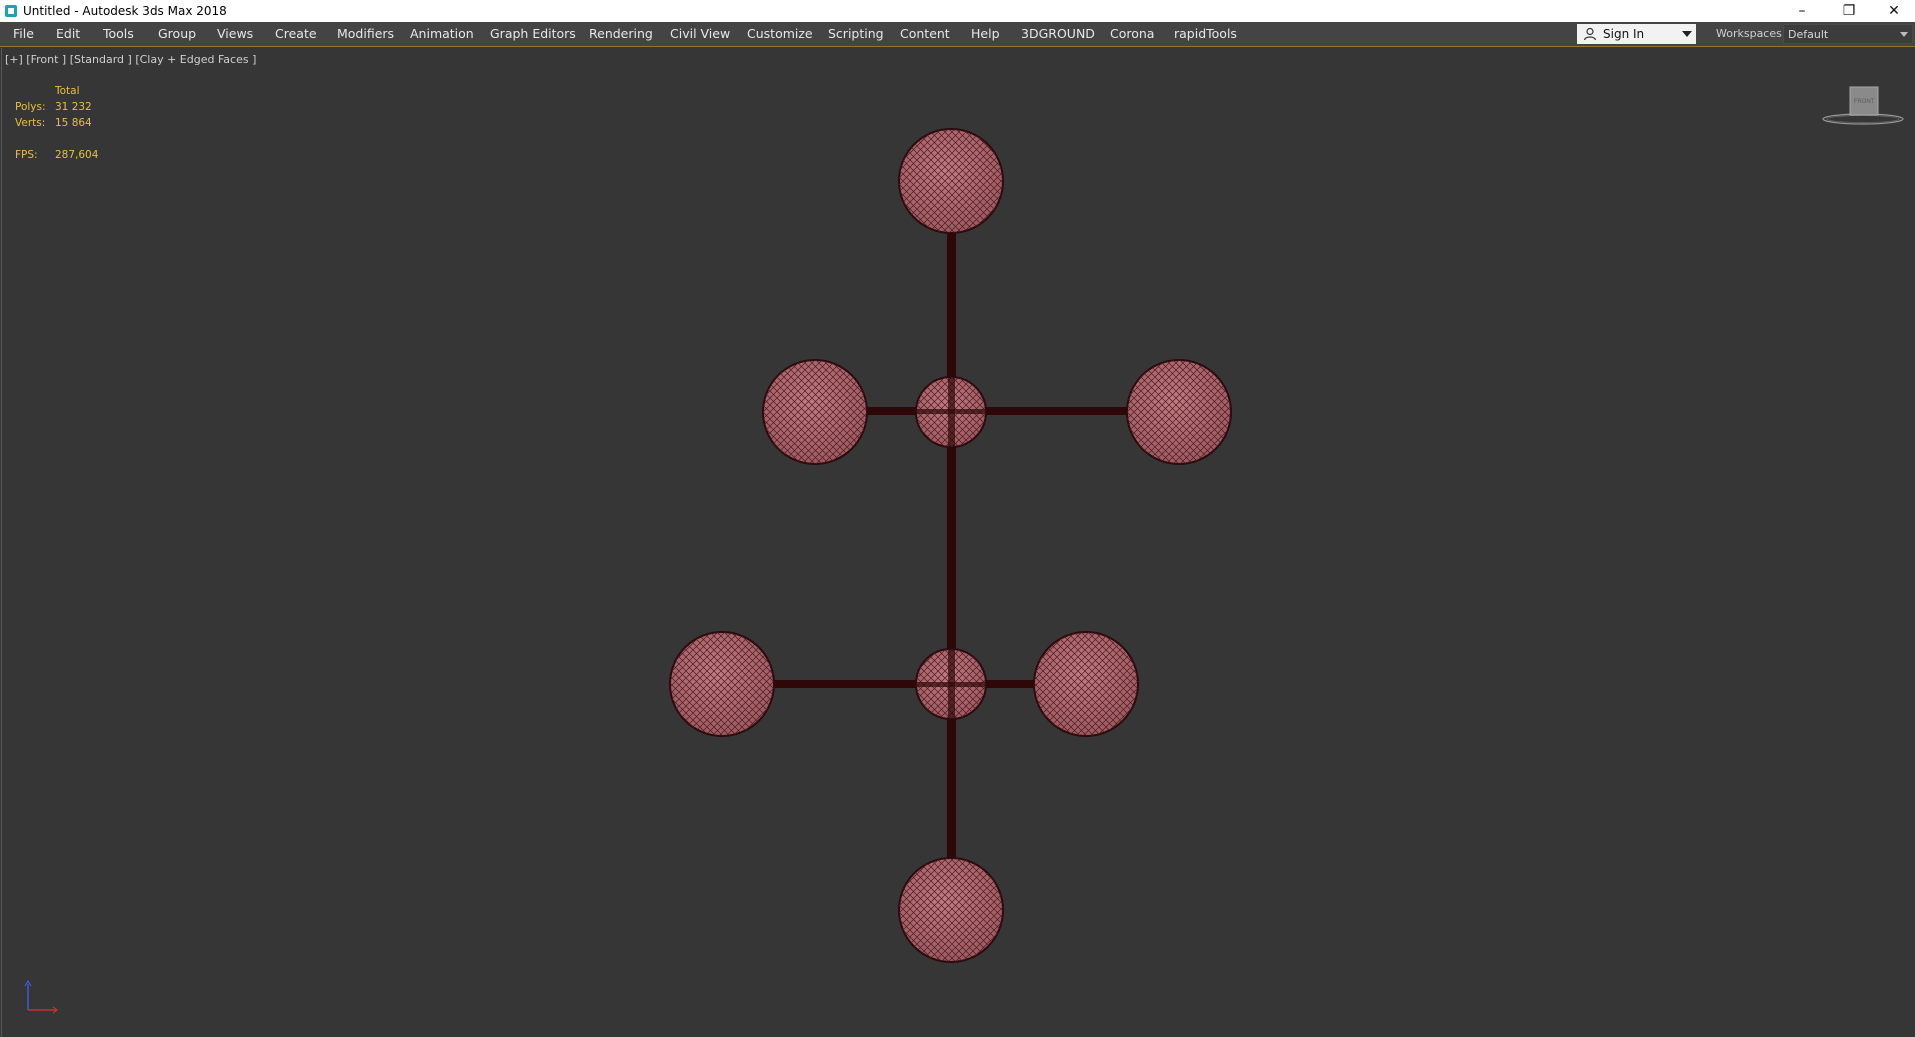 The width and height of the screenshot is (1915, 1037). Describe the element at coordinates (23, 34) in the screenshot. I see `menu-file: File` at that location.